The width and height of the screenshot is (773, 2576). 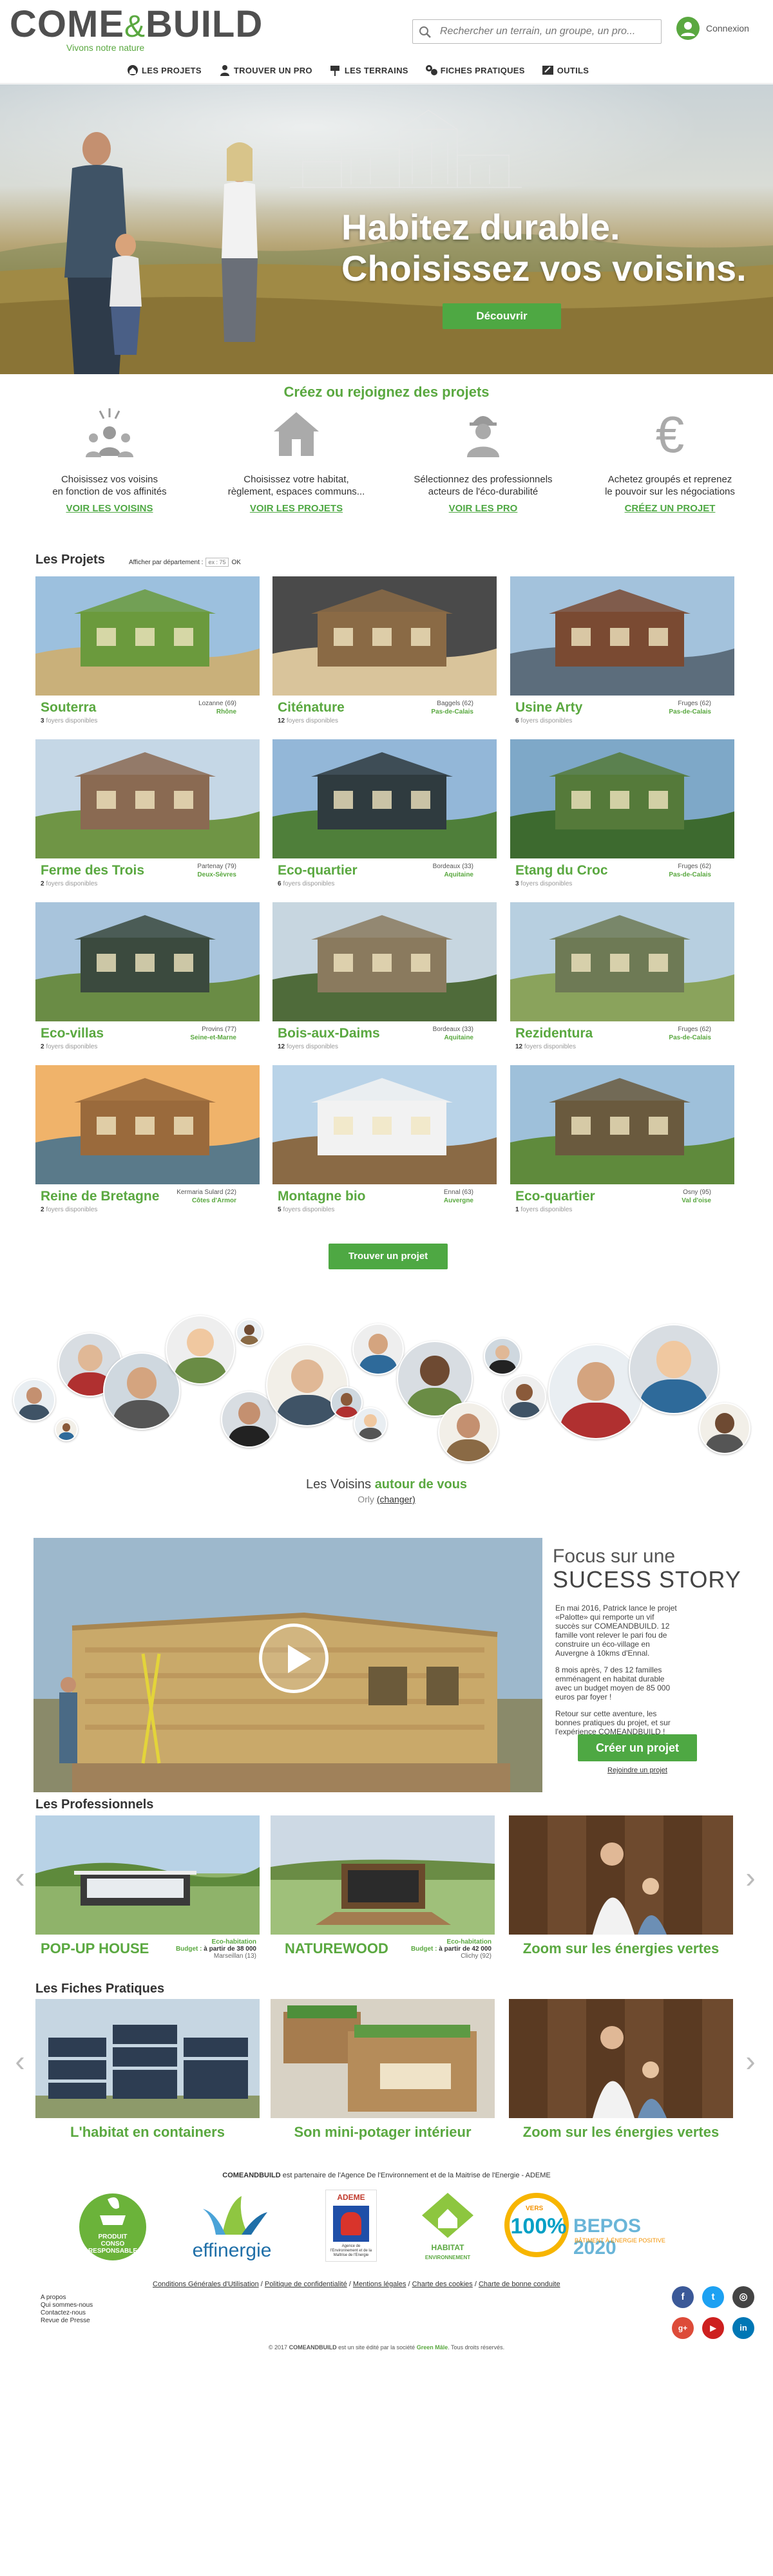 I want to click on fiche-title: Zoom sur les énergies vertes, so click(x=621, y=2132).